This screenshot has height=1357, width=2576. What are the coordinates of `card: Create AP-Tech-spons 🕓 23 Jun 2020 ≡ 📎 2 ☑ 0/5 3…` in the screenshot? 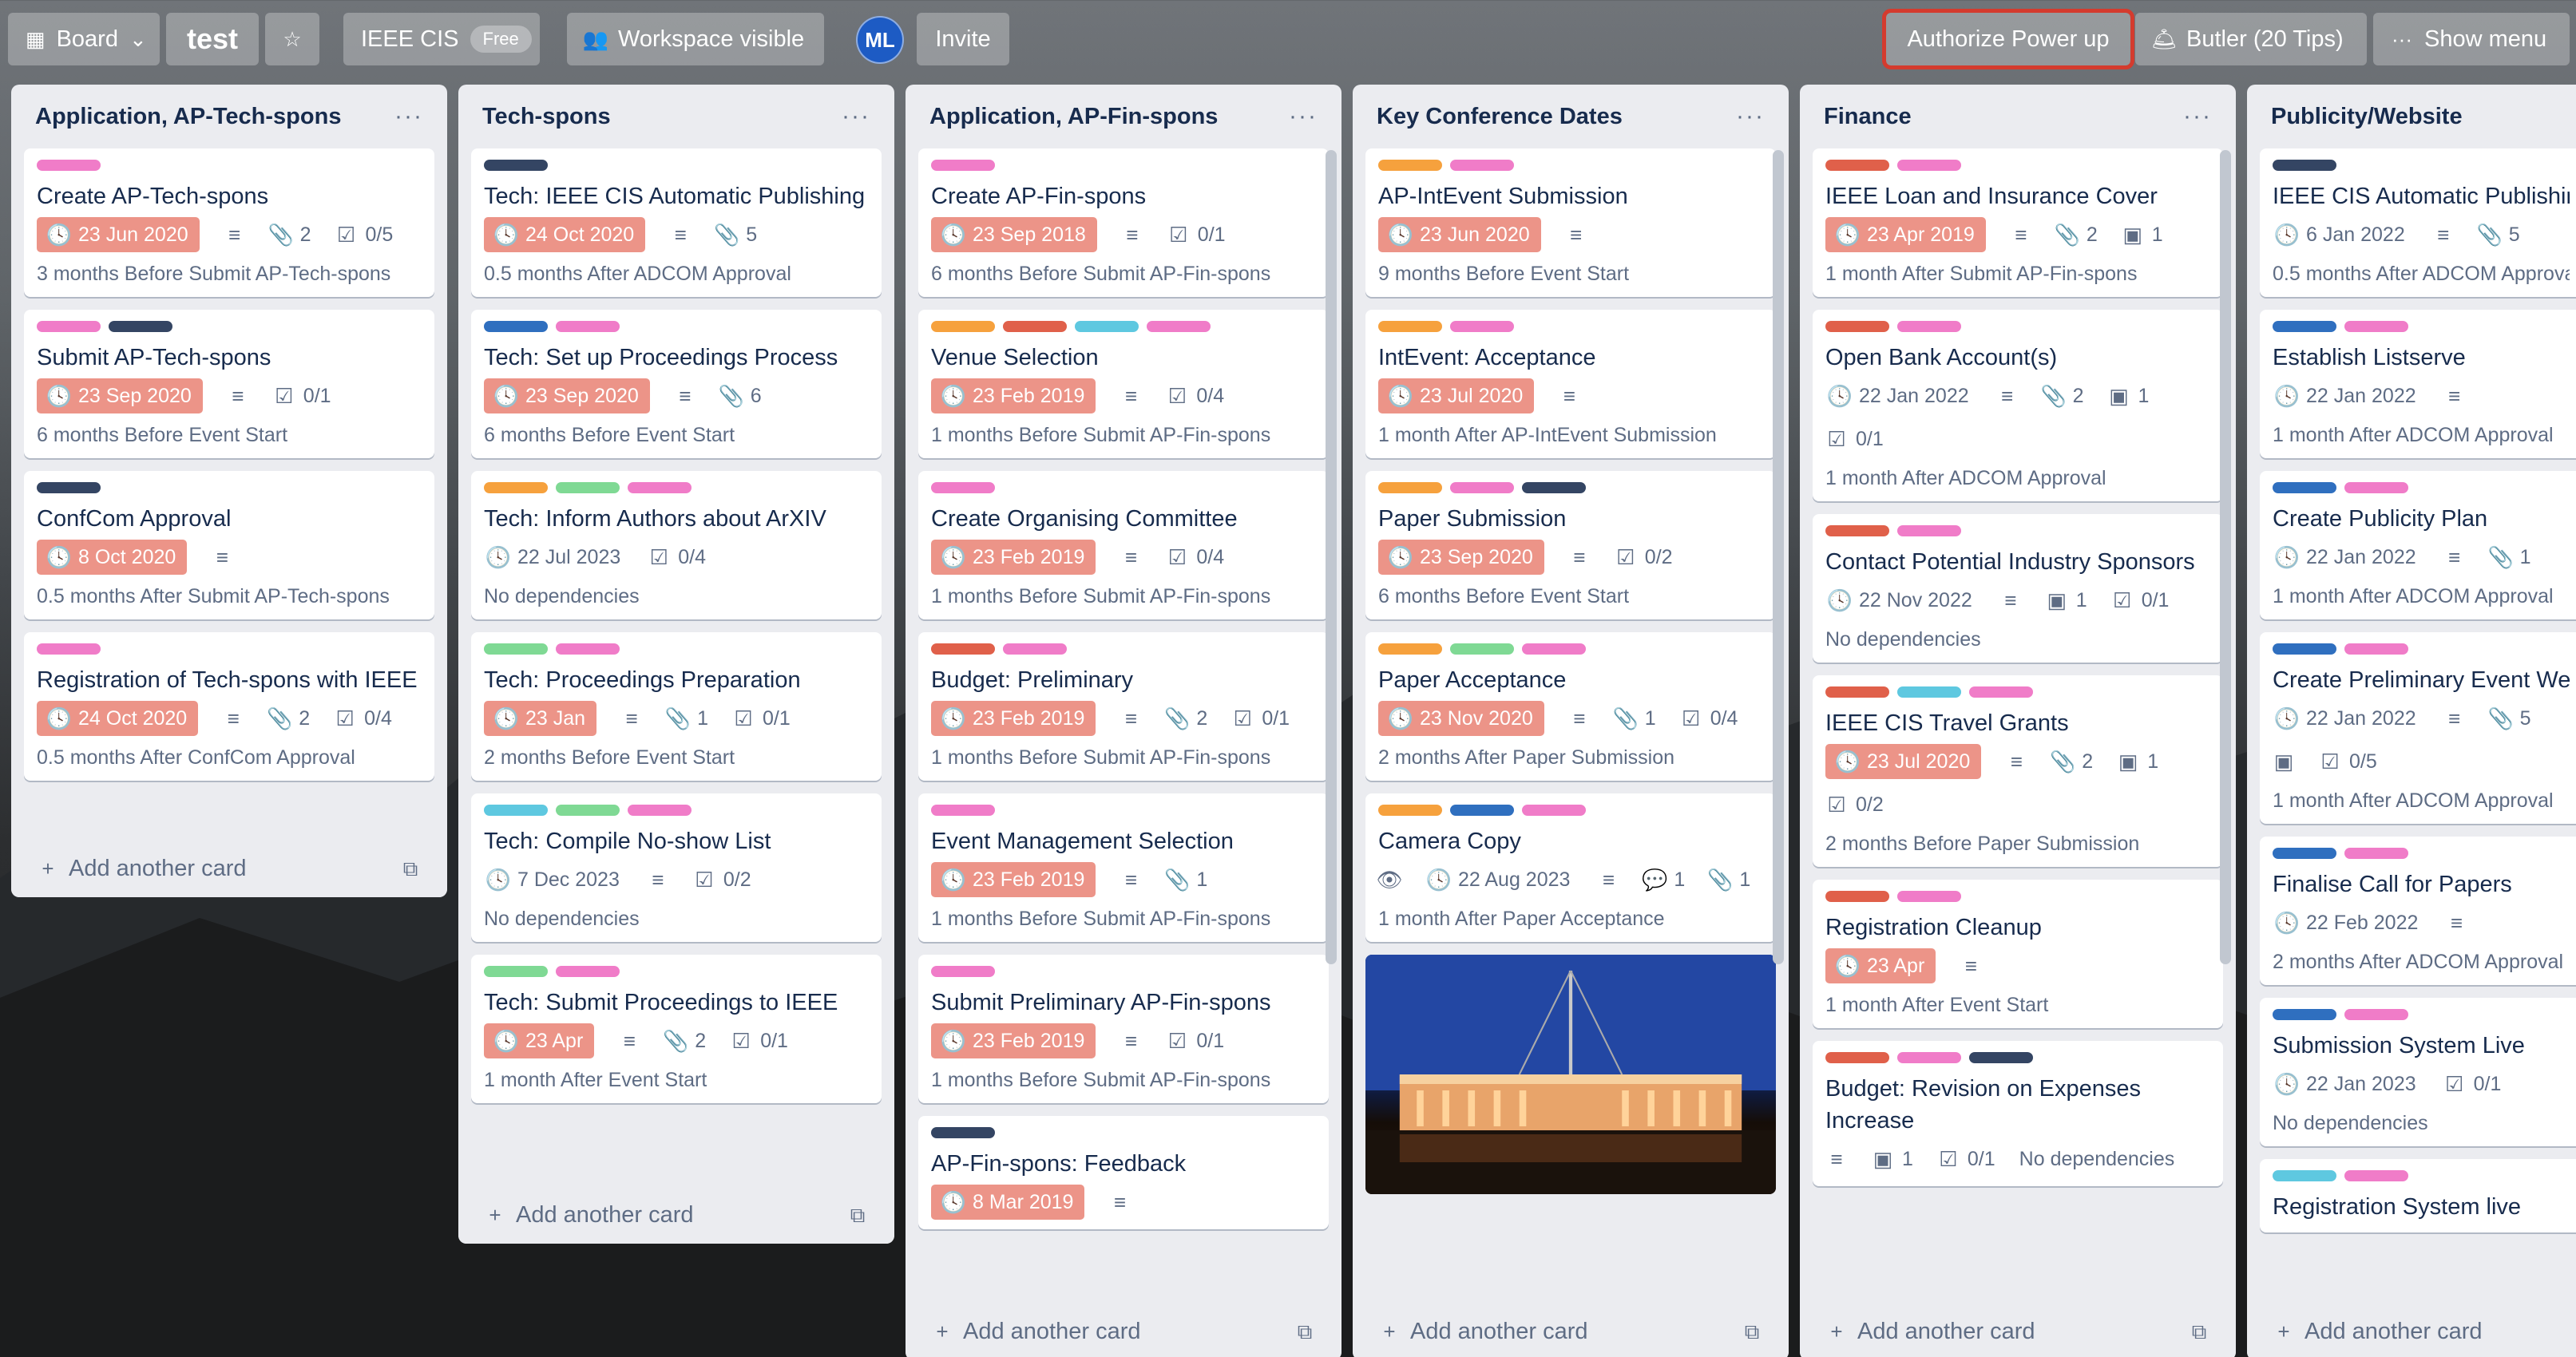 It's located at (229, 223).